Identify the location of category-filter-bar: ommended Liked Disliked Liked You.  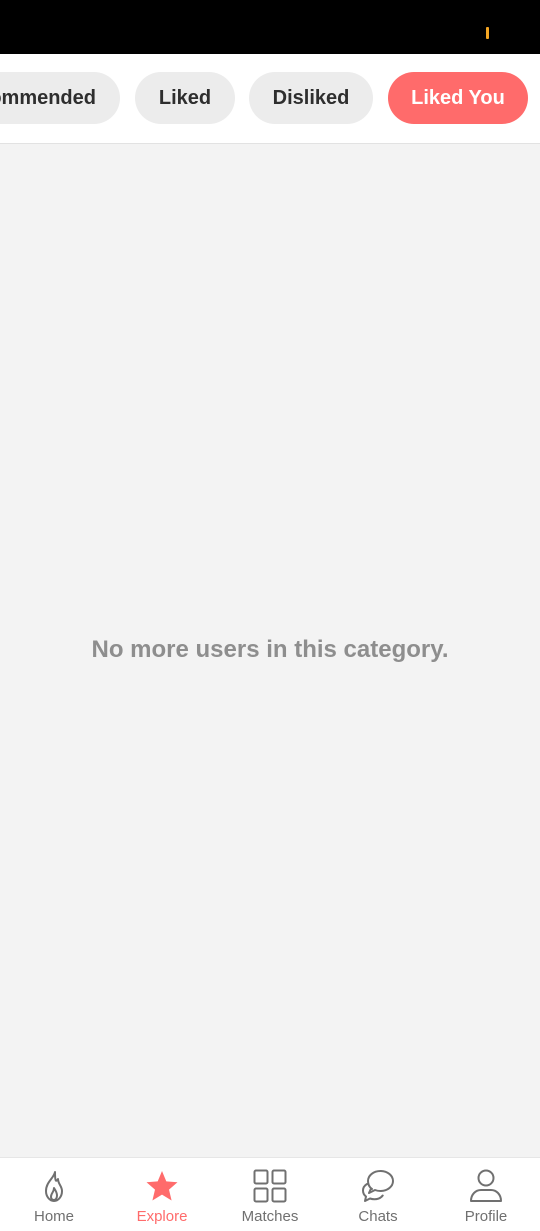
(270, 99).